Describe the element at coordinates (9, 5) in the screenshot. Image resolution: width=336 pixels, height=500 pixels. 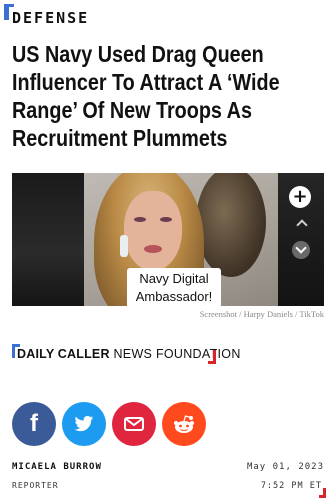
I see `corner-accent-top` at that location.